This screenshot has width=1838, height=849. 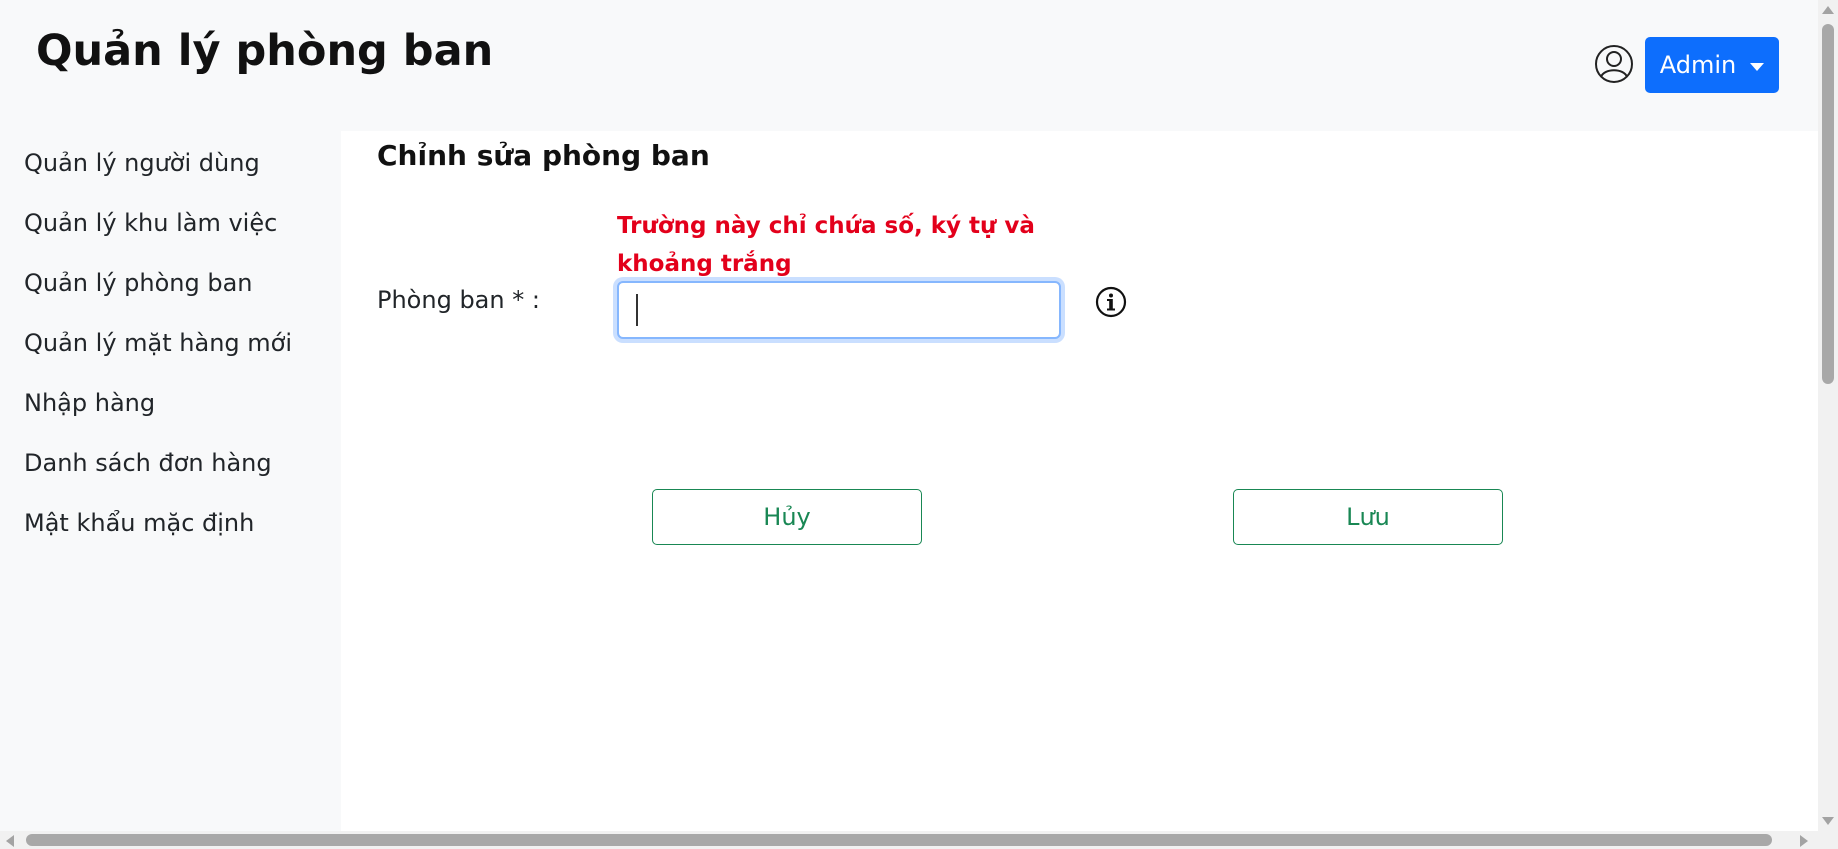 What do you see at coordinates (1757, 66) in the screenshot?
I see `caret-down-icon` at bounding box center [1757, 66].